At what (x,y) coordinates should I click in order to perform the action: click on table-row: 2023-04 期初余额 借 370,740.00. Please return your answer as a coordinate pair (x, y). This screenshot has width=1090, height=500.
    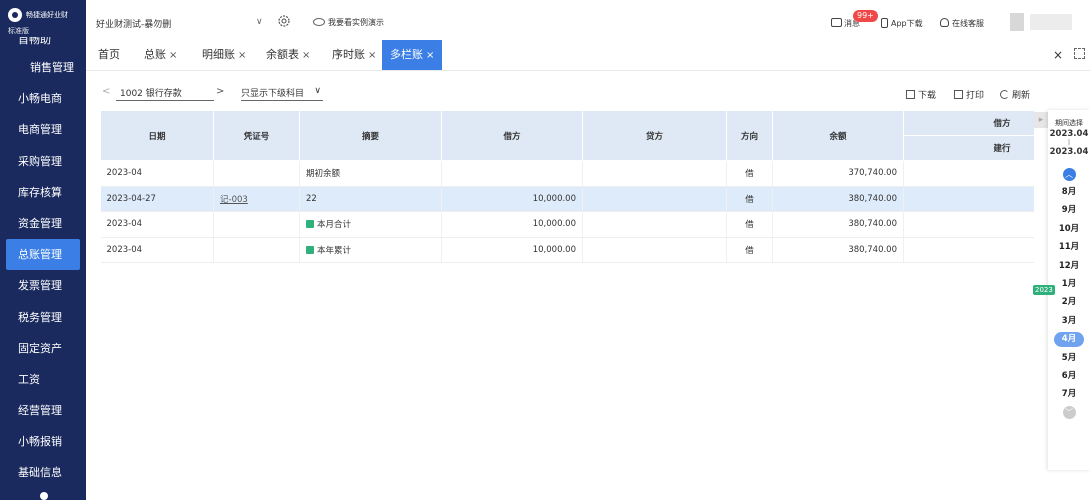
    Looking at the image, I should click on (567, 173).